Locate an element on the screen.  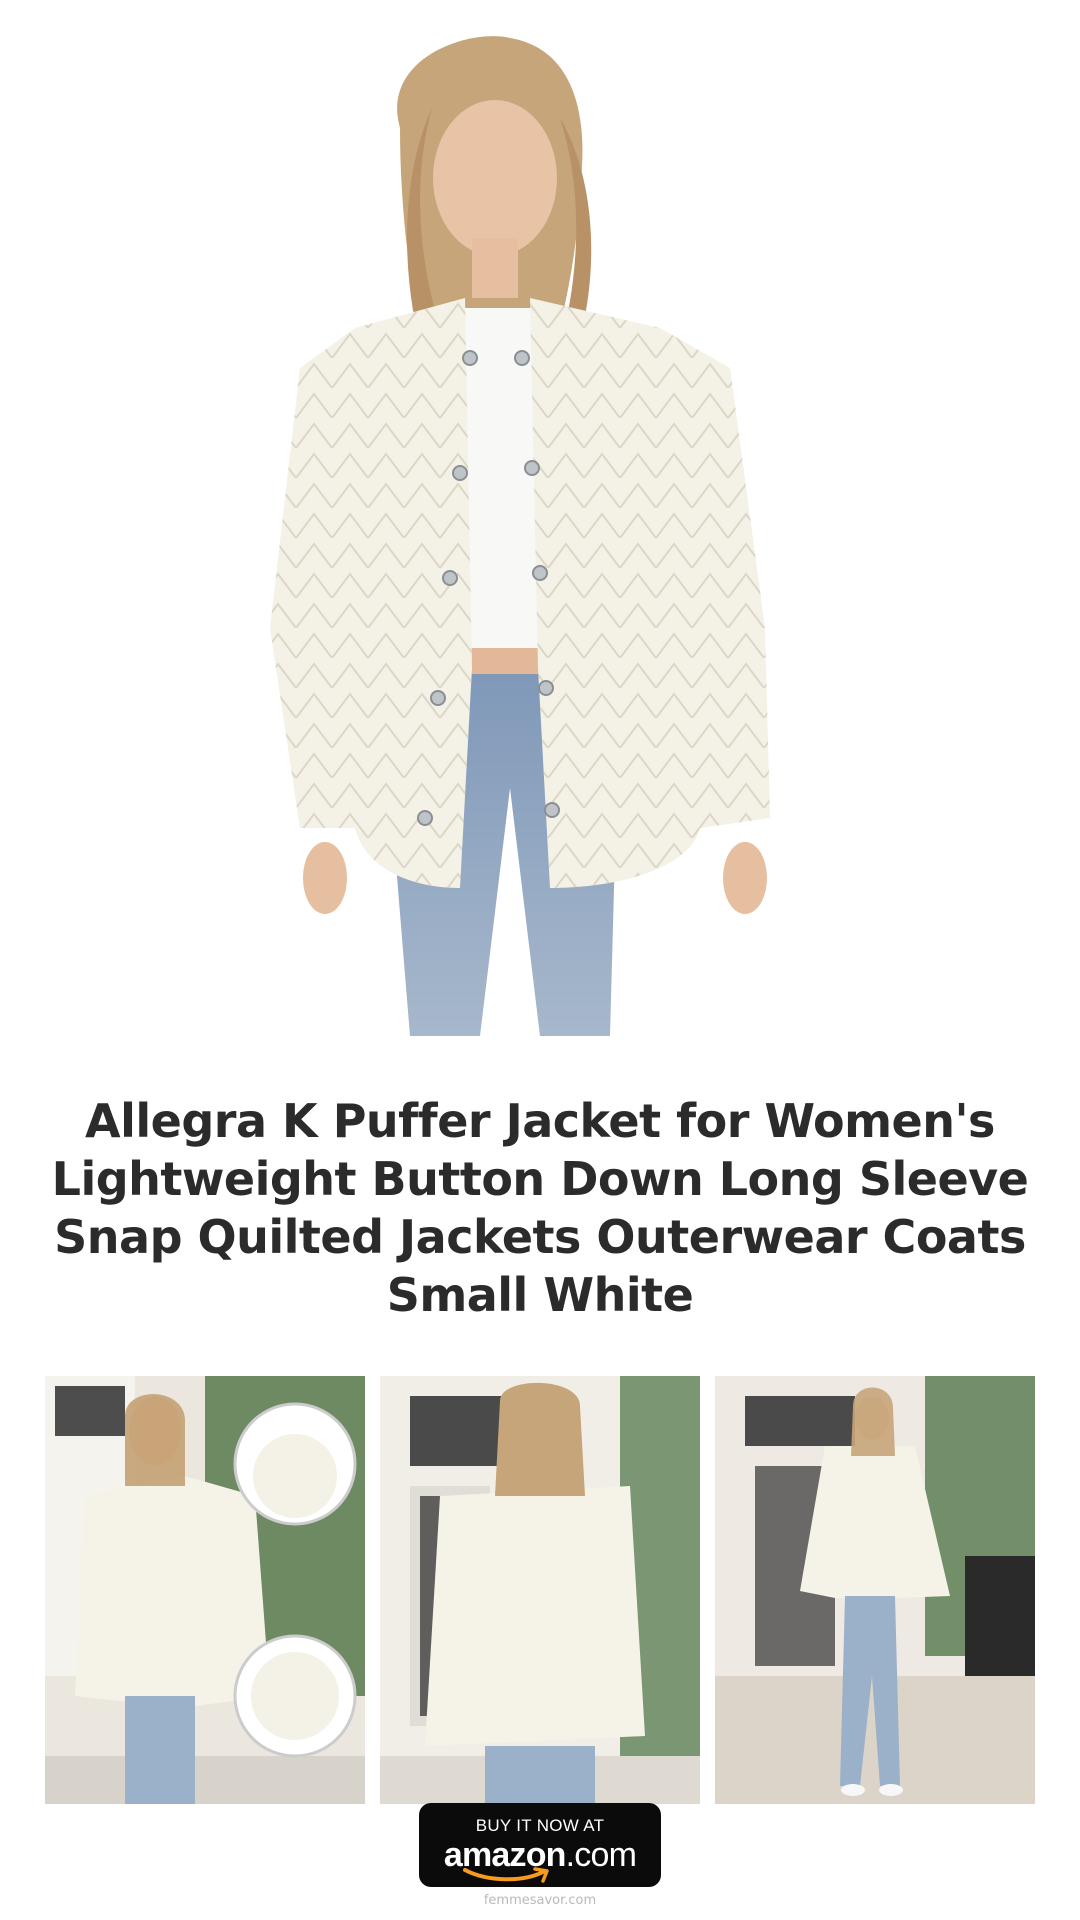
thumbnail-front-detail is located at coordinates (205, 1590).